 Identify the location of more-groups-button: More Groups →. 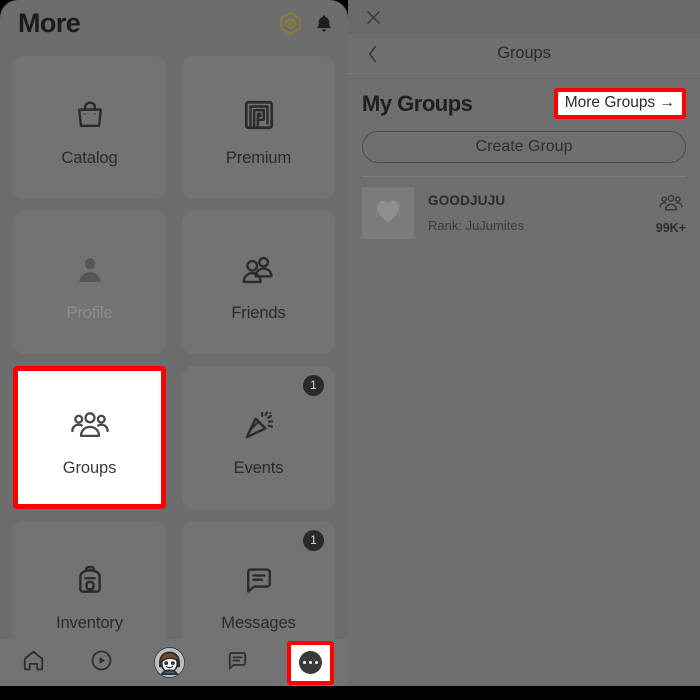
(619, 103).